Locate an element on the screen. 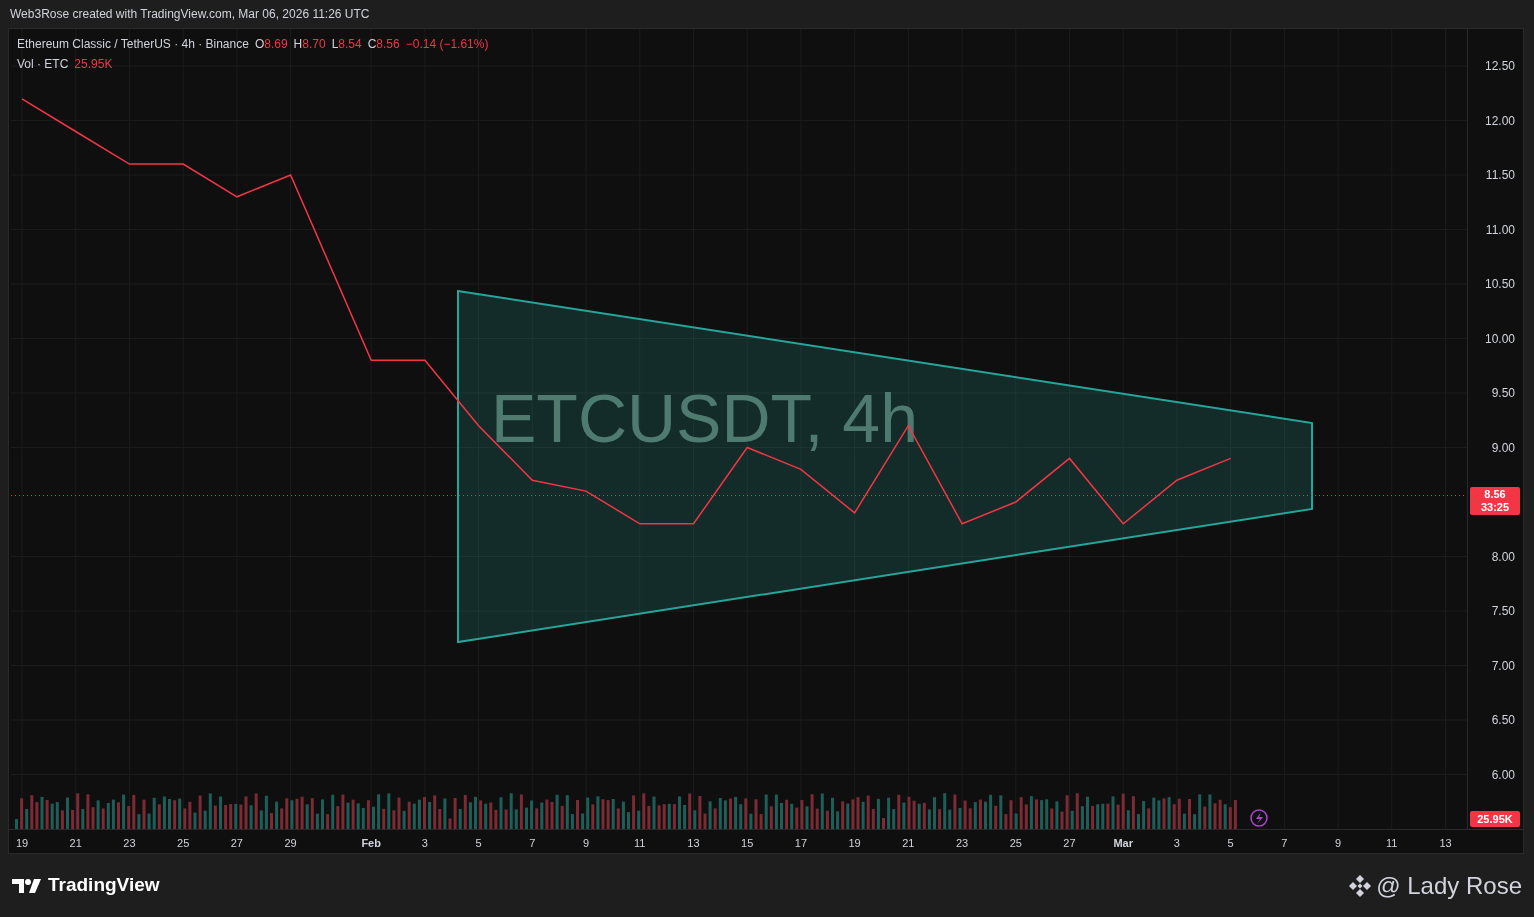 Image resolution: width=1534 pixels, height=917 pixels. symbol-watermark: ETCUSDT, 4h is located at coordinates (704, 418).